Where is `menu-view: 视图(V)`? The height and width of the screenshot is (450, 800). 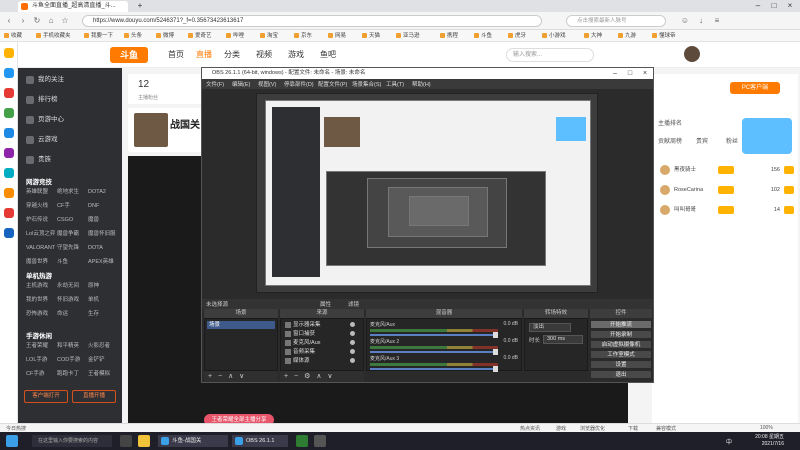
menu-view: 视图(V) is located at coordinates (267, 84).